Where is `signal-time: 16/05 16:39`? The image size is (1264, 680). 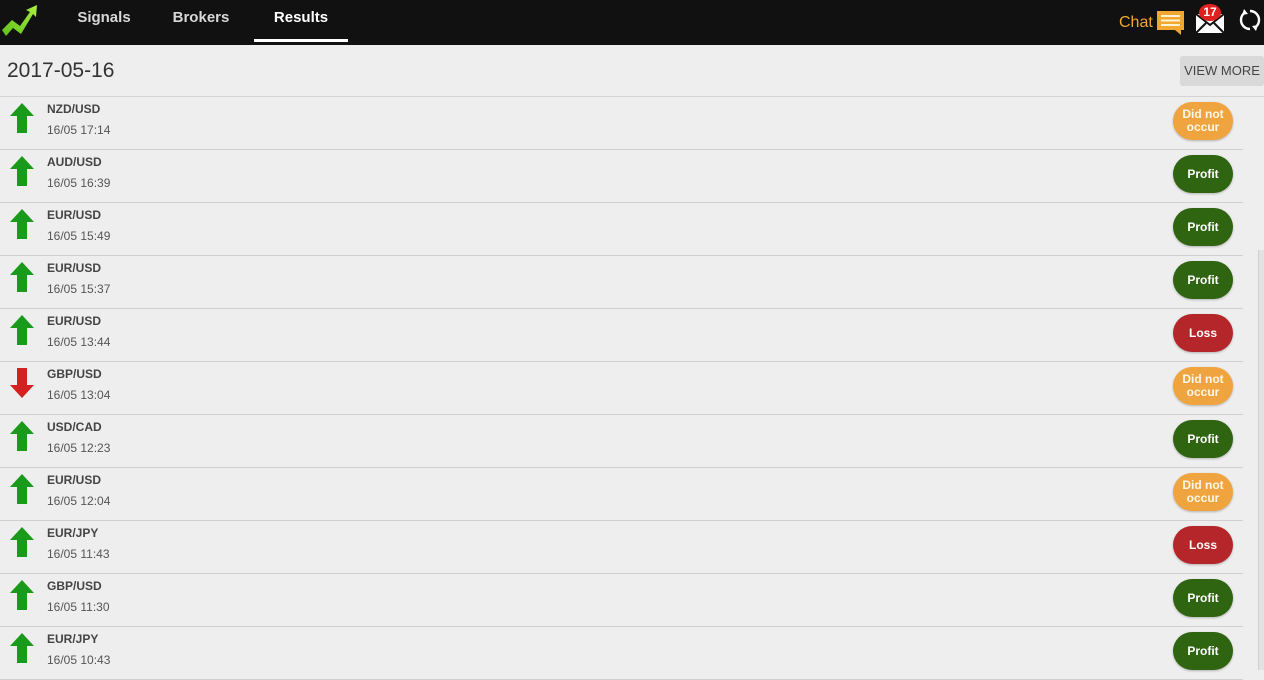 signal-time: 16/05 16:39 is located at coordinates (79, 183).